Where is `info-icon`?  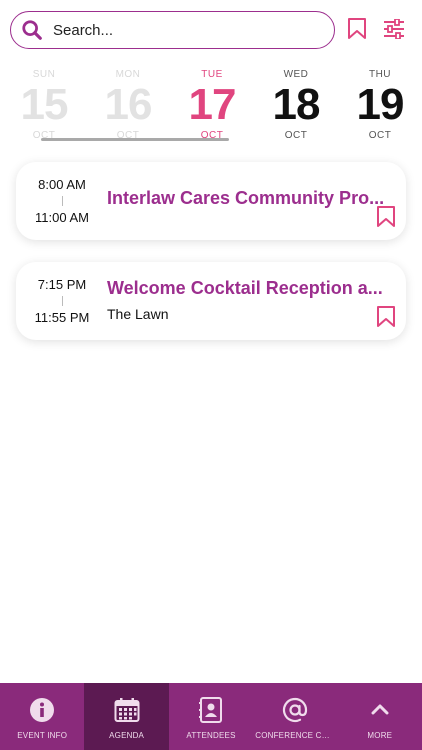 info-icon is located at coordinates (42, 710).